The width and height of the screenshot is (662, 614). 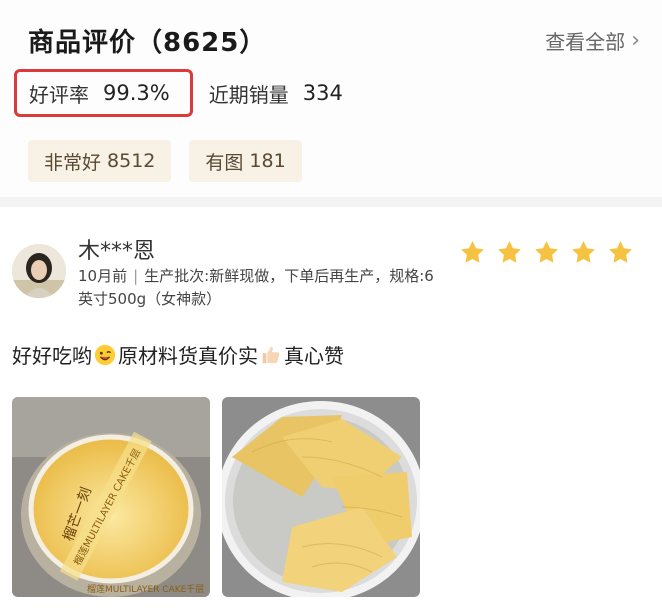 I want to click on thumbs-up-icon, so click(x=271, y=354).